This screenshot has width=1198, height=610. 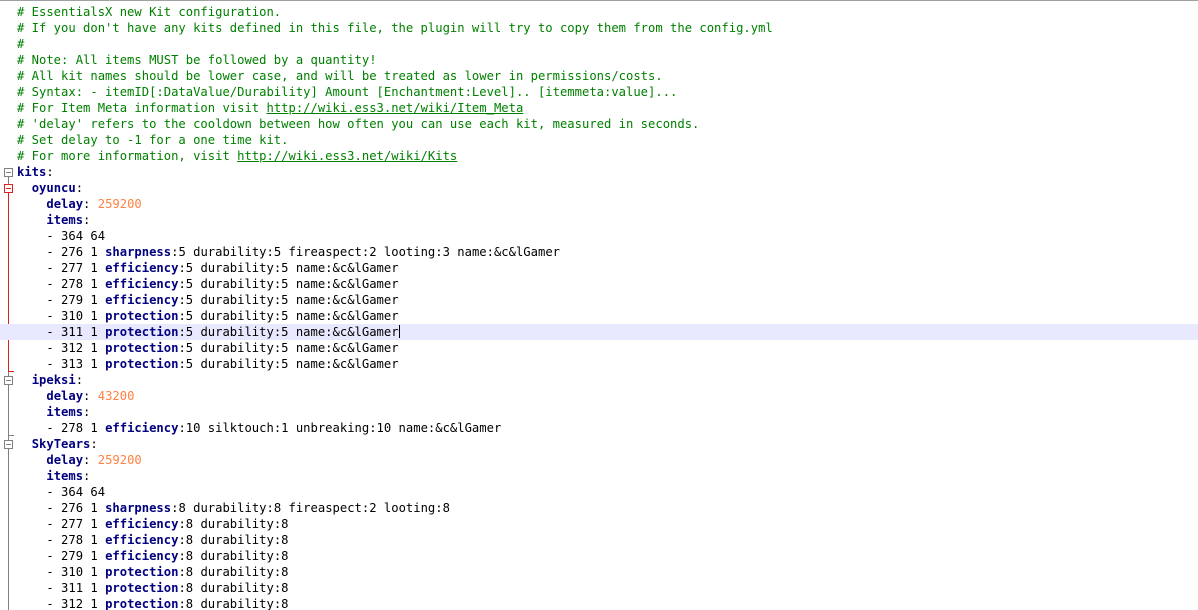 I want to click on code-line: oyuncu:, so click(x=599, y=188).